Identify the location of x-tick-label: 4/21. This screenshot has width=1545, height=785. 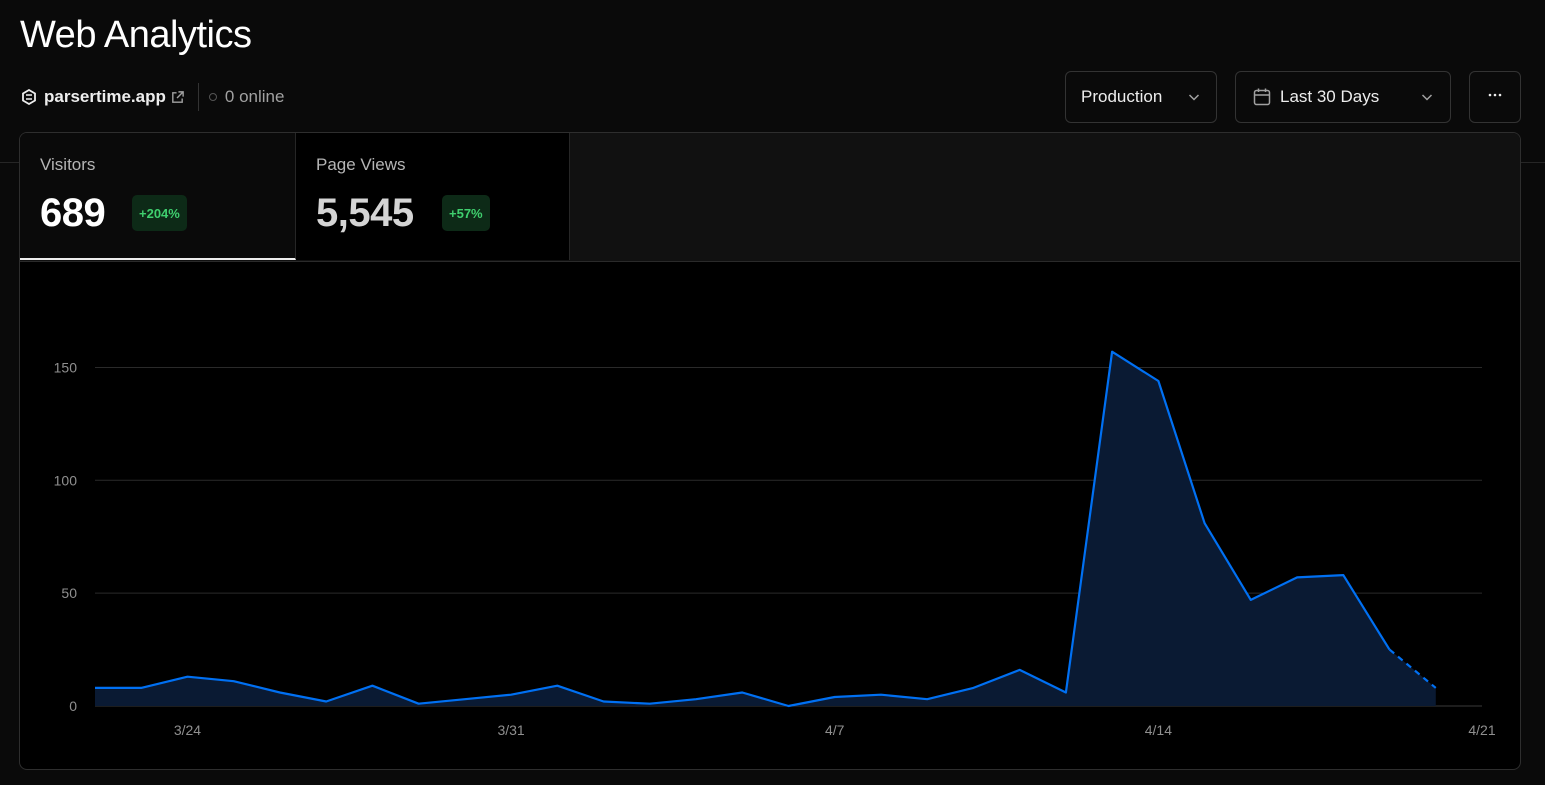
(1481, 730).